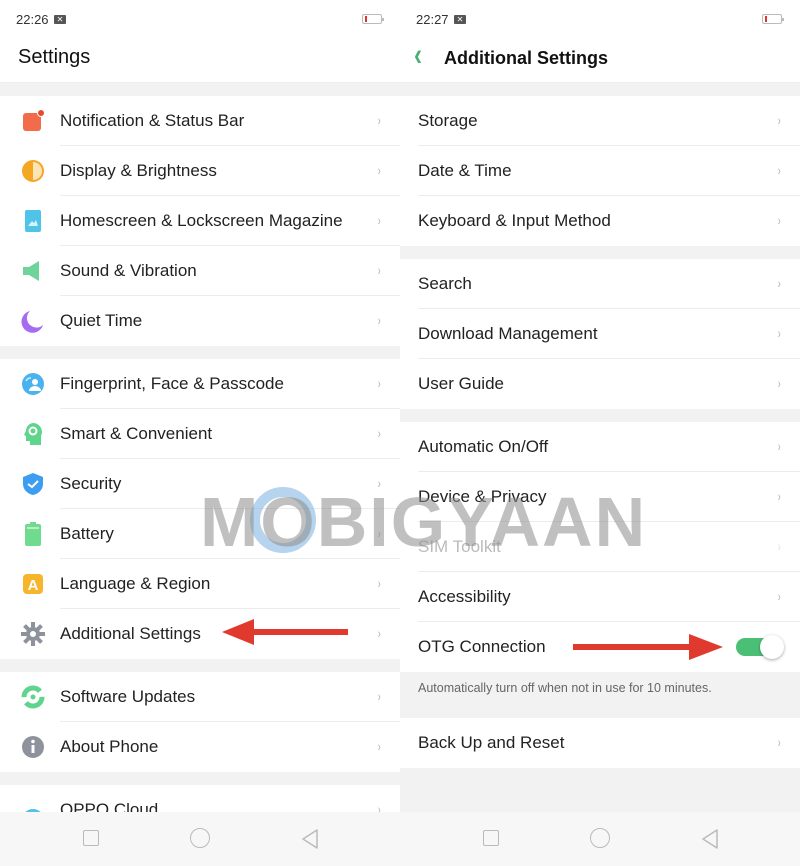  I want to click on annotation-arrow-right, so click(648, 647).